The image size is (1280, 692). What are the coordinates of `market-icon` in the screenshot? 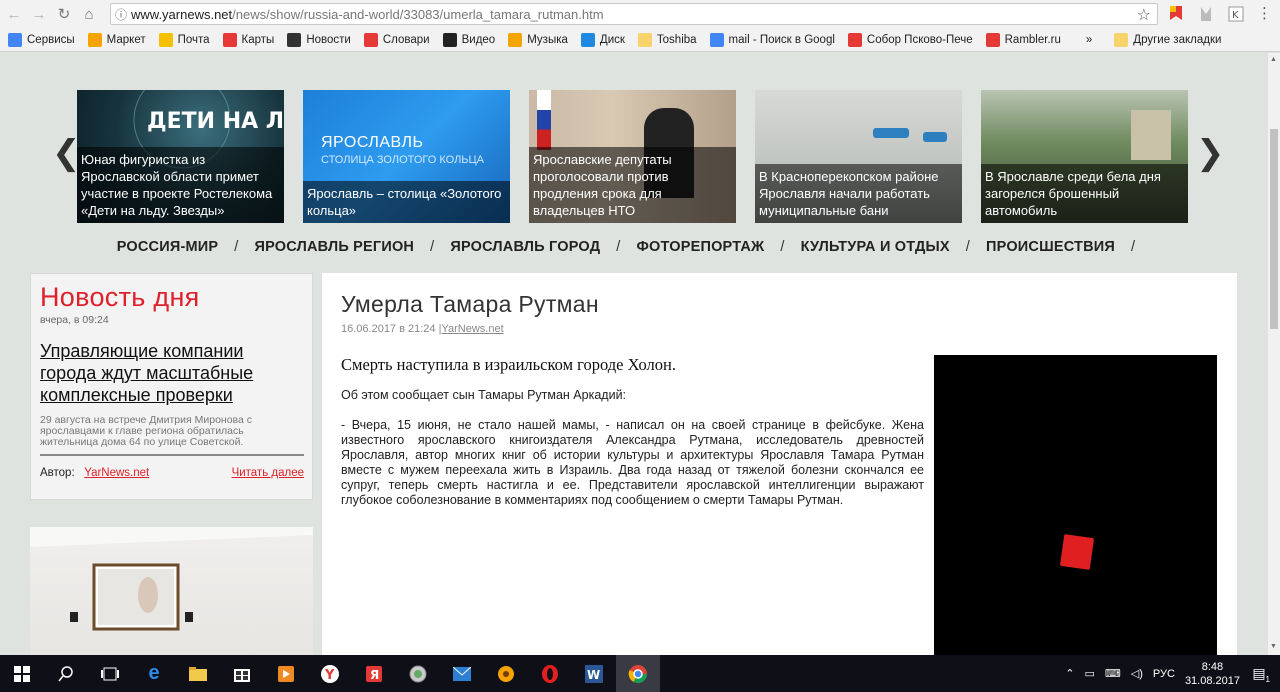 It's located at (94, 39).